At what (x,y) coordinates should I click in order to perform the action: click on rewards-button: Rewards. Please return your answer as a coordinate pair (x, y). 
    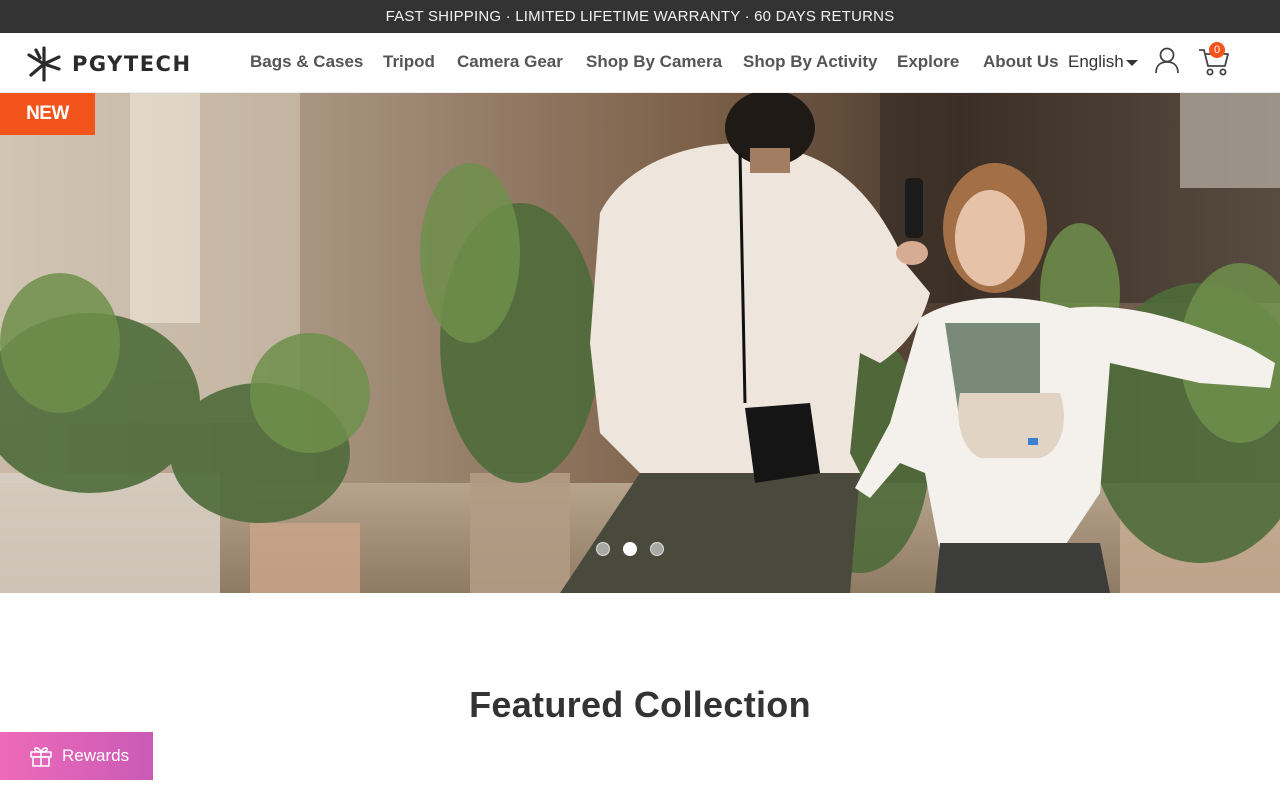
    Looking at the image, I should click on (76, 756).